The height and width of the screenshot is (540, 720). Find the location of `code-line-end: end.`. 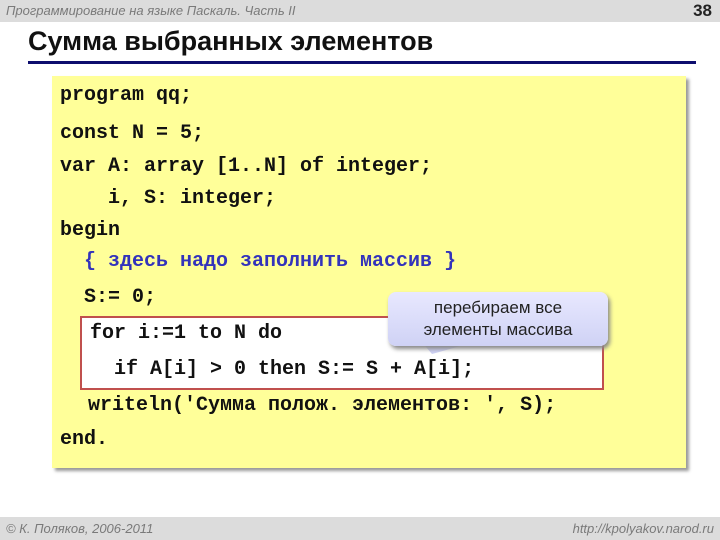

code-line-end: end. is located at coordinates (84, 439).